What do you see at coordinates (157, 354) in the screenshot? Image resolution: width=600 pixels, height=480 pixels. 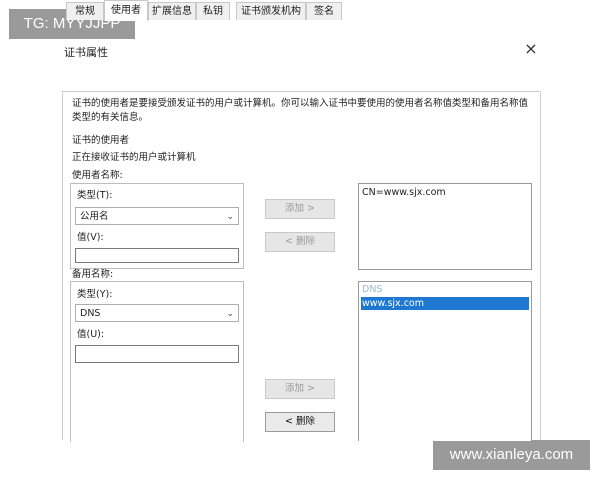 I see `alt-value-input` at bounding box center [157, 354].